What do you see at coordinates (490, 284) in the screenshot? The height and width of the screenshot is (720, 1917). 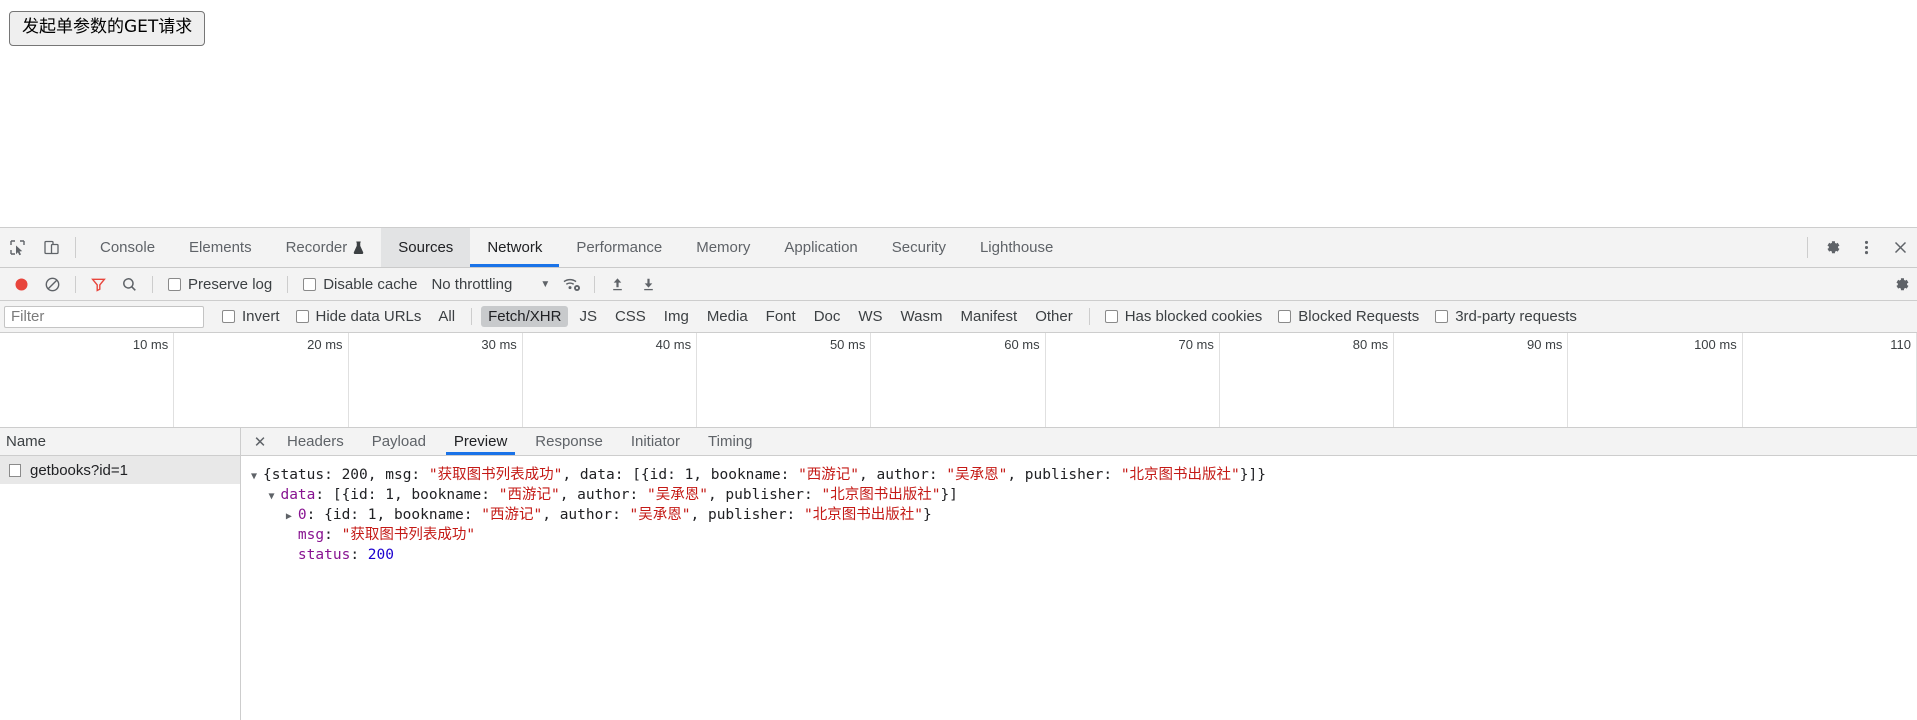 I see `throttling-dropdown: No throttling ▼` at bounding box center [490, 284].